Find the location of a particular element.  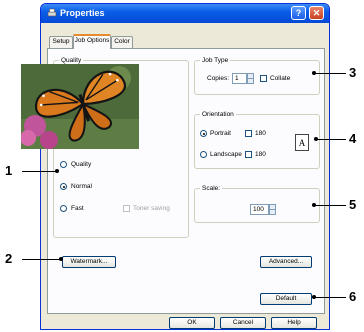

landscape-radio is located at coordinates (203, 154).